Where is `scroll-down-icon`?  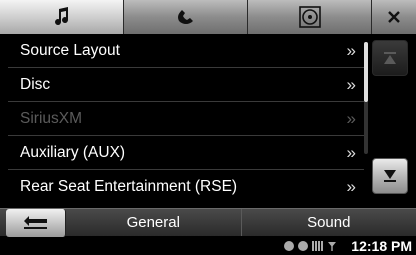
scroll-down-icon is located at coordinates (390, 176).